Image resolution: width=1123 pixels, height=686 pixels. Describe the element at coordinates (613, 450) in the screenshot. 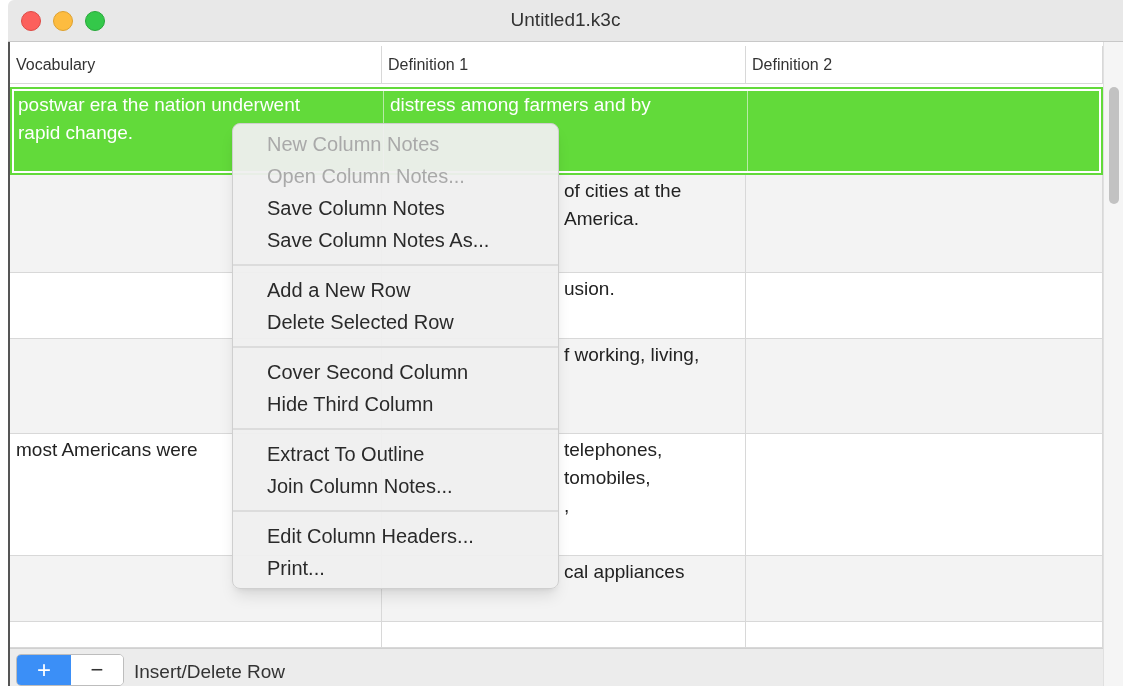

I see `cell-text: telephones,` at that location.